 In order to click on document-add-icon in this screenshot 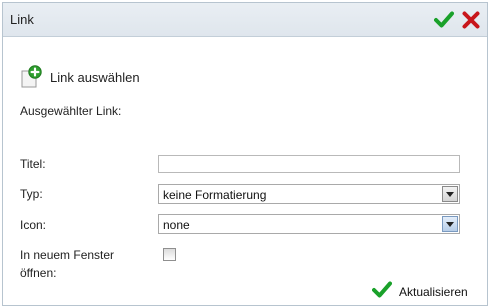, I will do `click(31, 77)`.